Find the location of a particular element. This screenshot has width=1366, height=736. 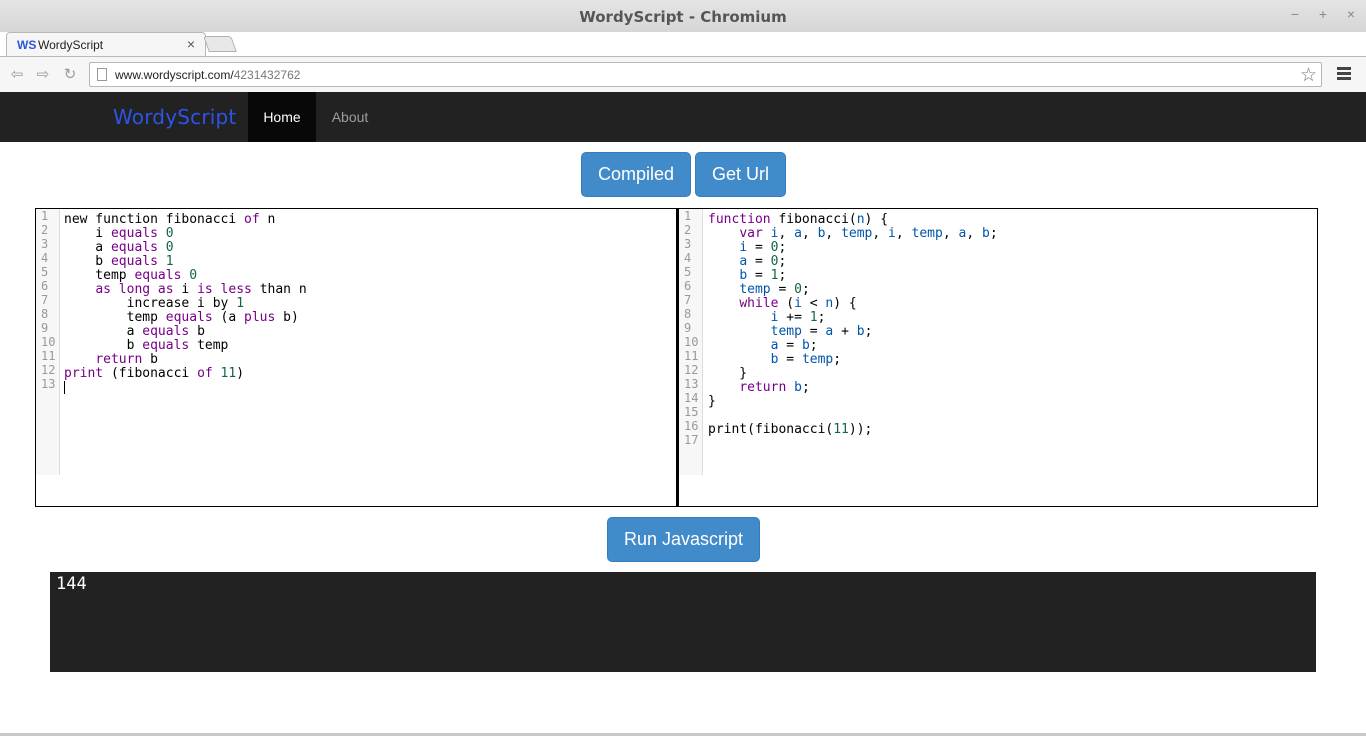

line-number: 12 is located at coordinates (691, 370).